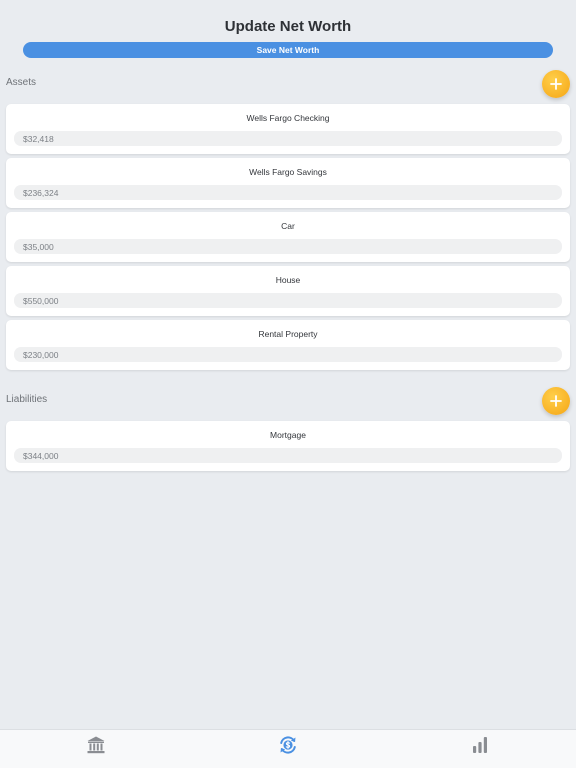 The image size is (576, 768). I want to click on asset-card: Wells Fargo Savings $236,324, so click(288, 183).